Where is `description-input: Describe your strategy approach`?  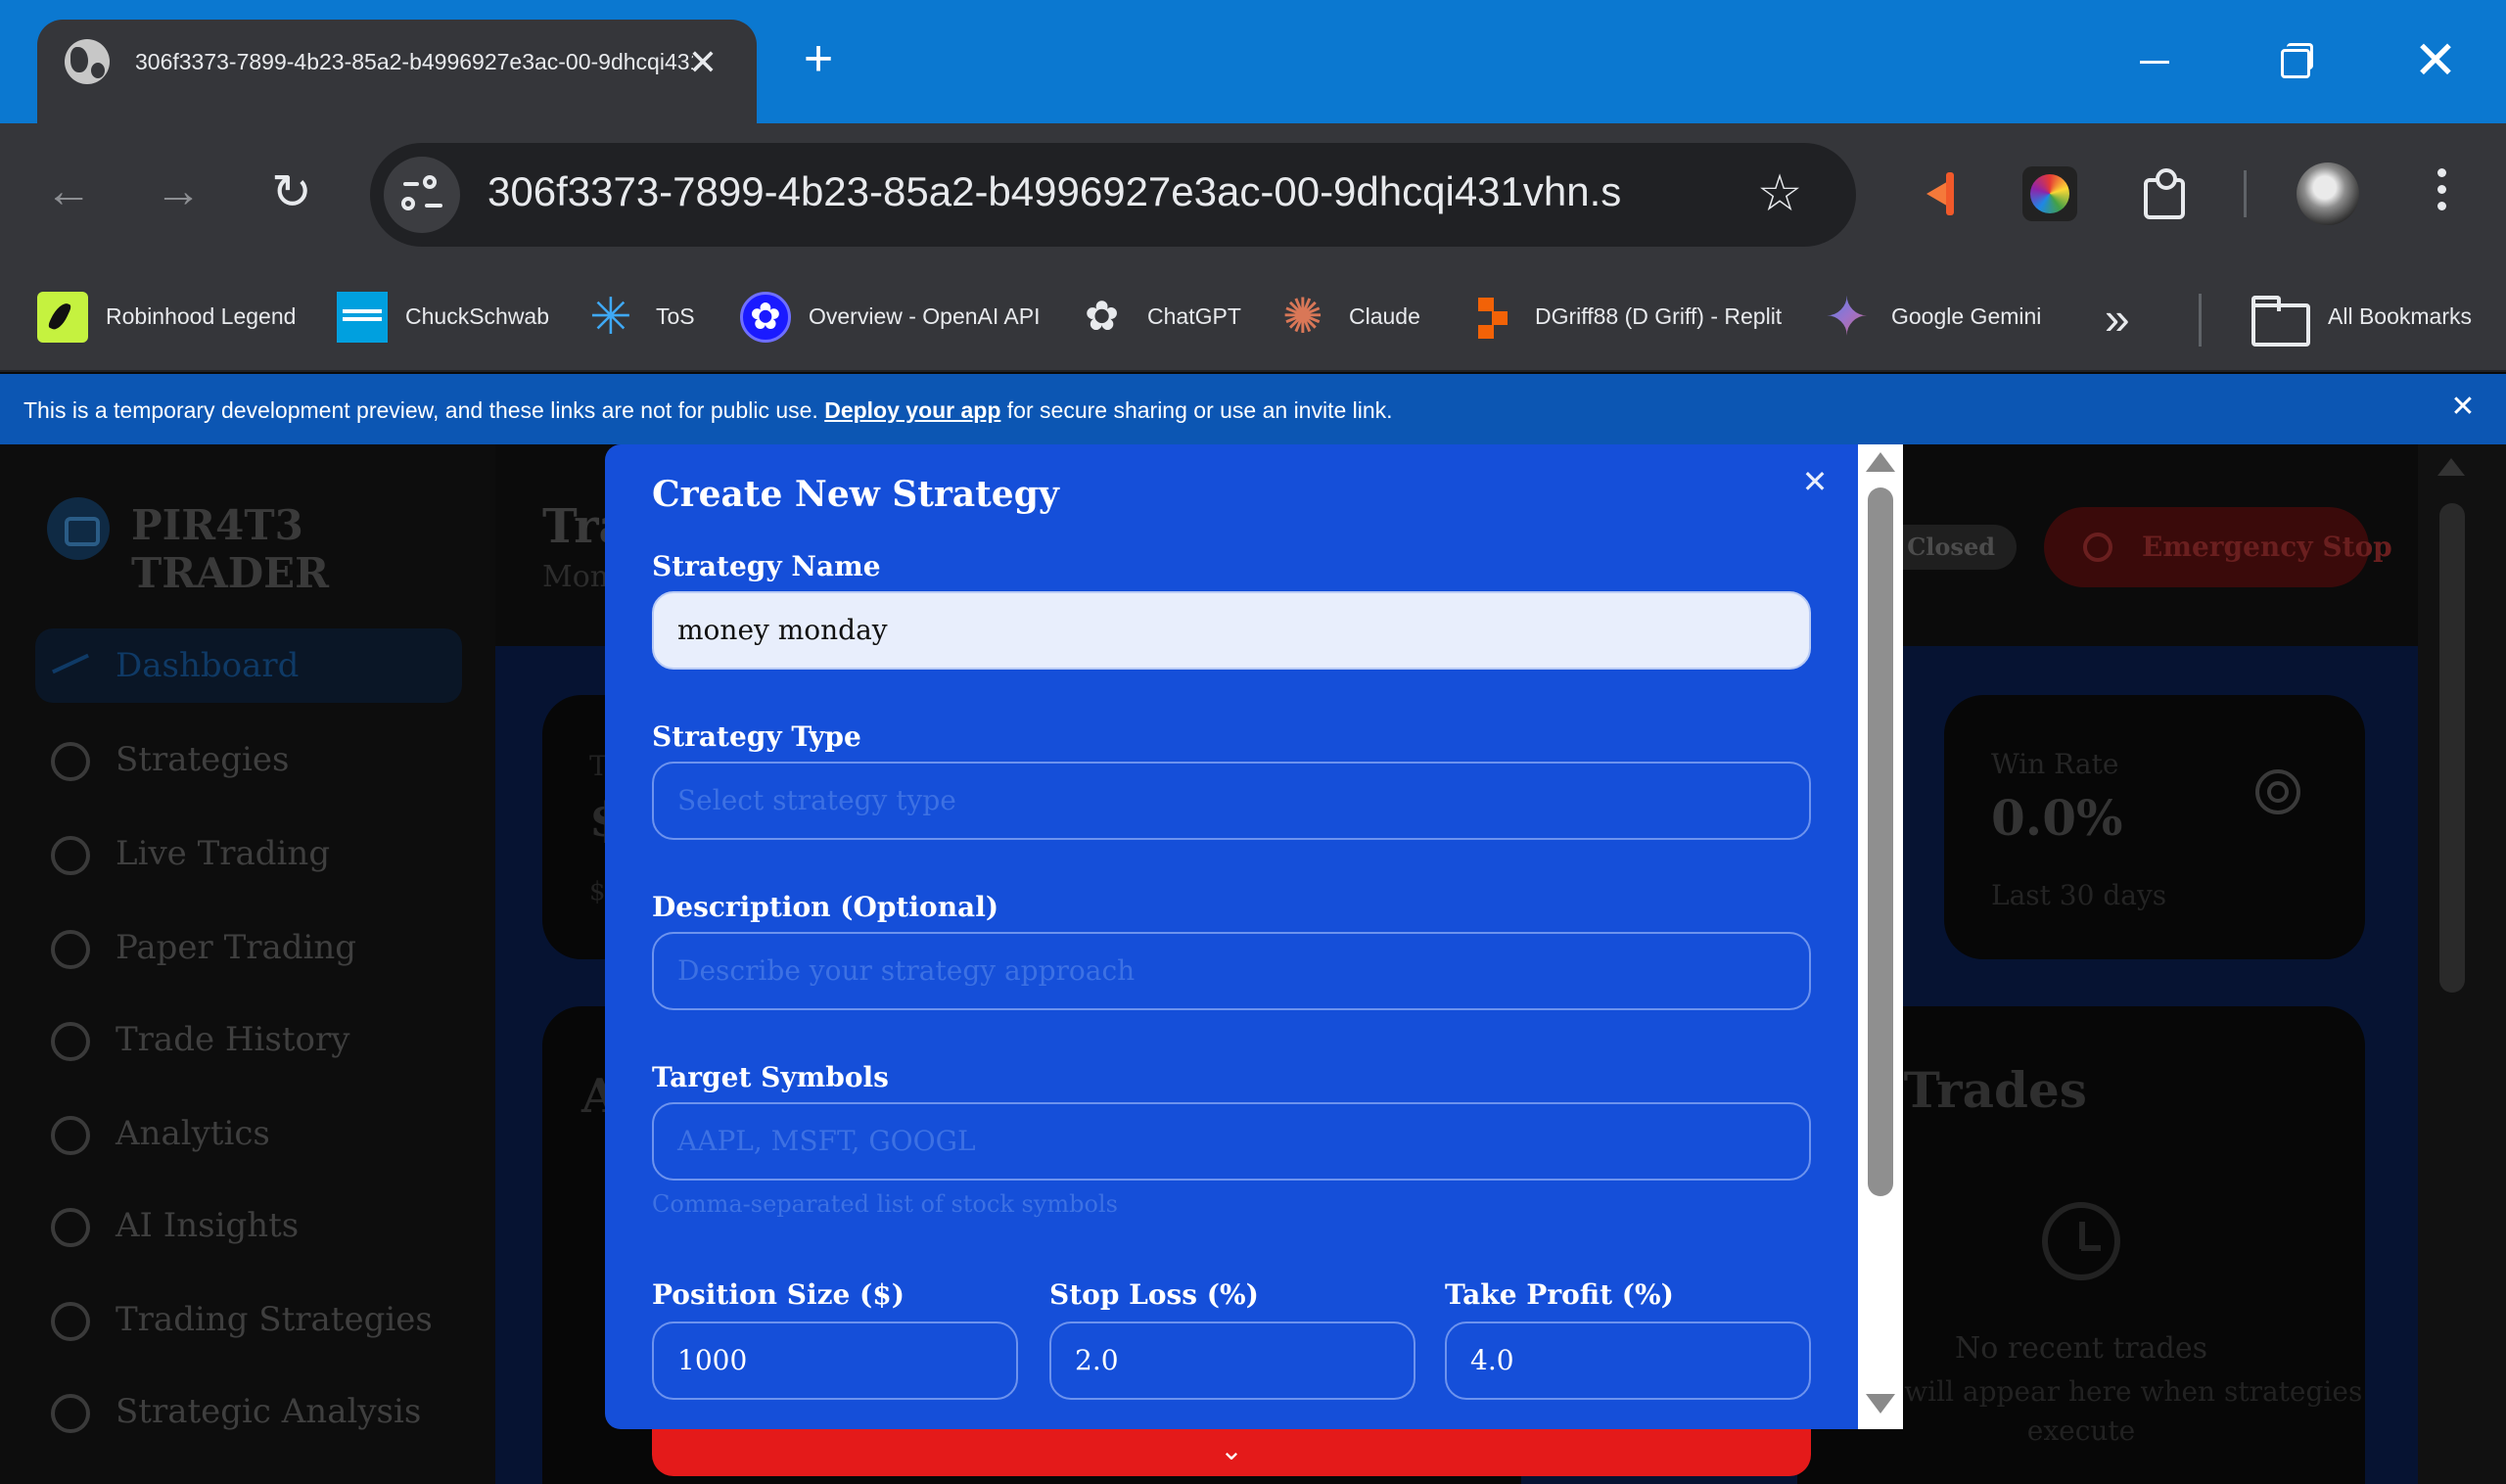
description-input: Describe your strategy approach is located at coordinates (1231, 971).